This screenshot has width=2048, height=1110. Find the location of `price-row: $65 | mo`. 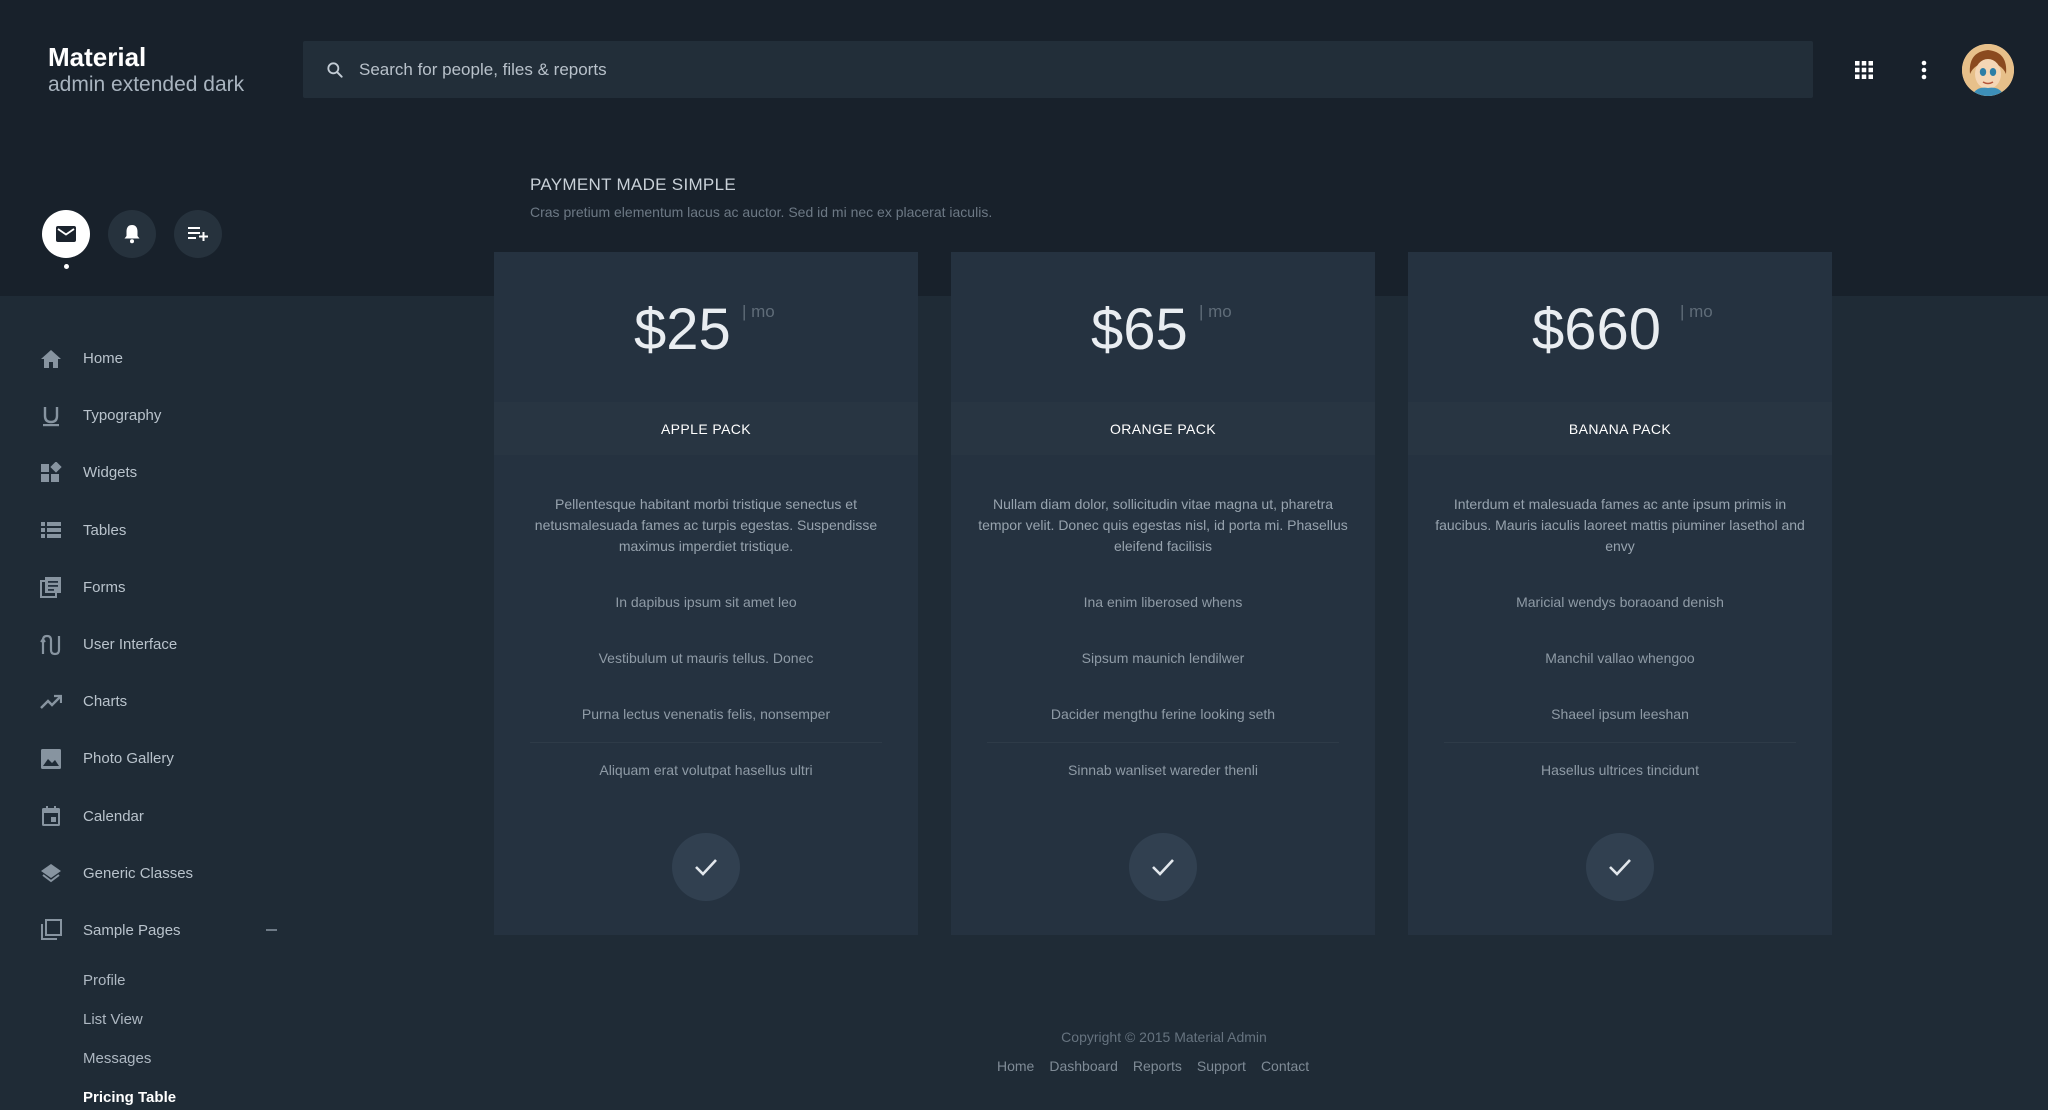

price-row: $65 | mo is located at coordinates (1163, 327).